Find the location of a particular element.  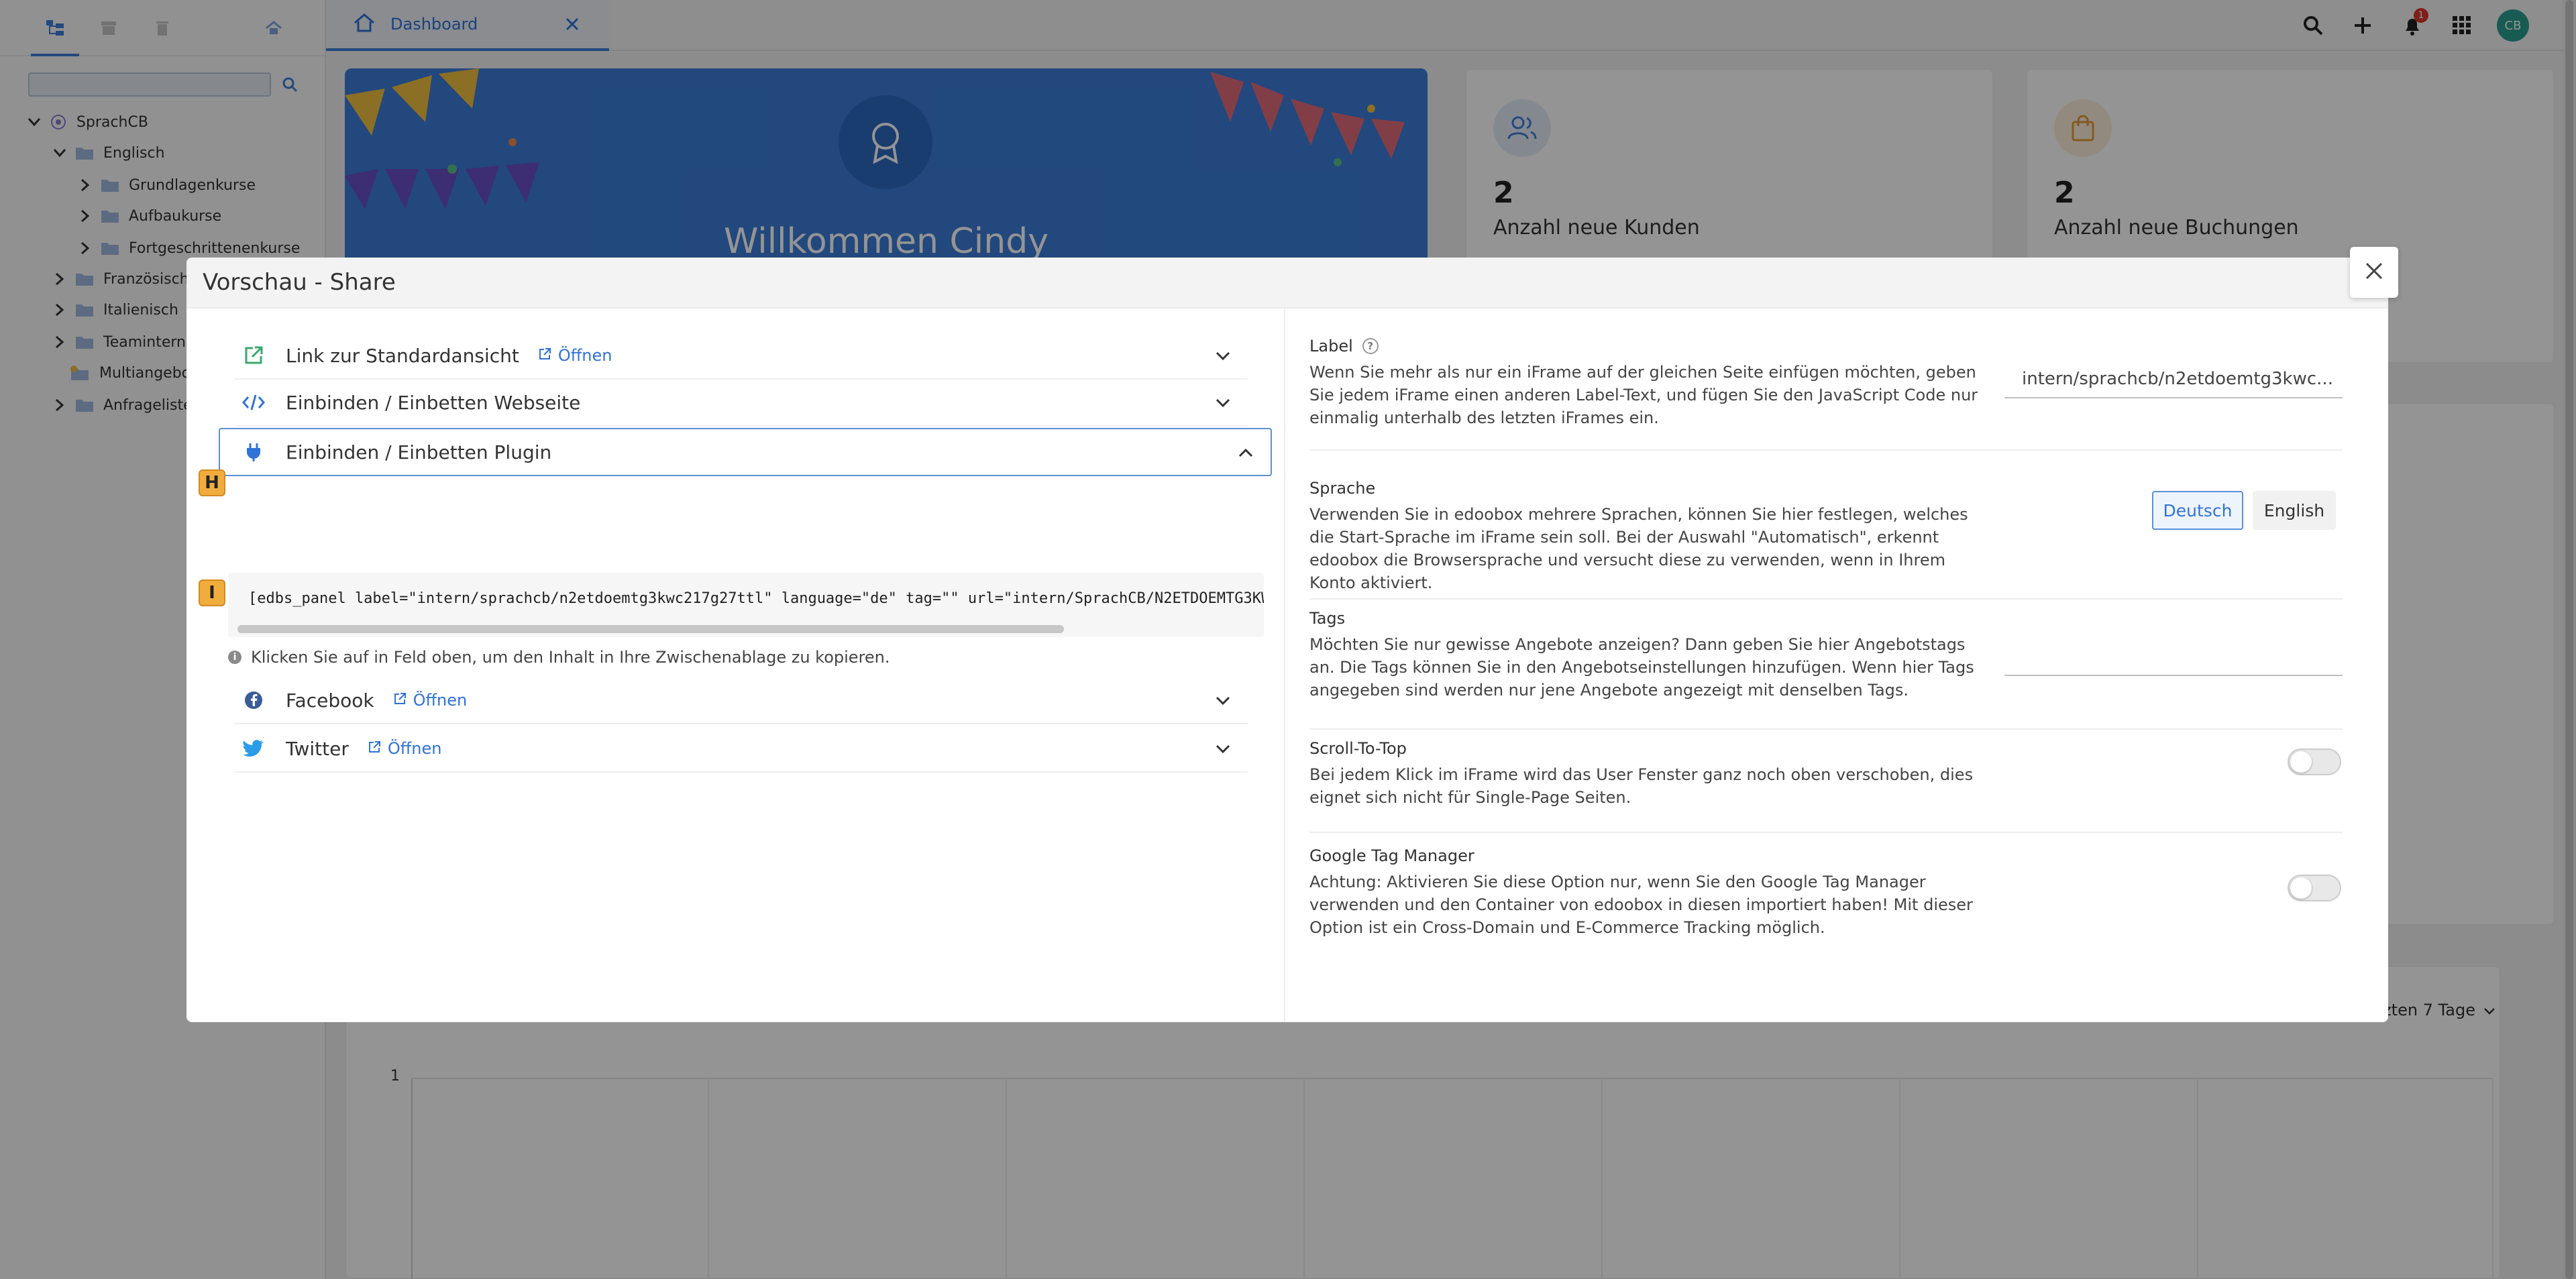

accordion-facebook: Facebook Öffnen is located at coordinates (741, 701).